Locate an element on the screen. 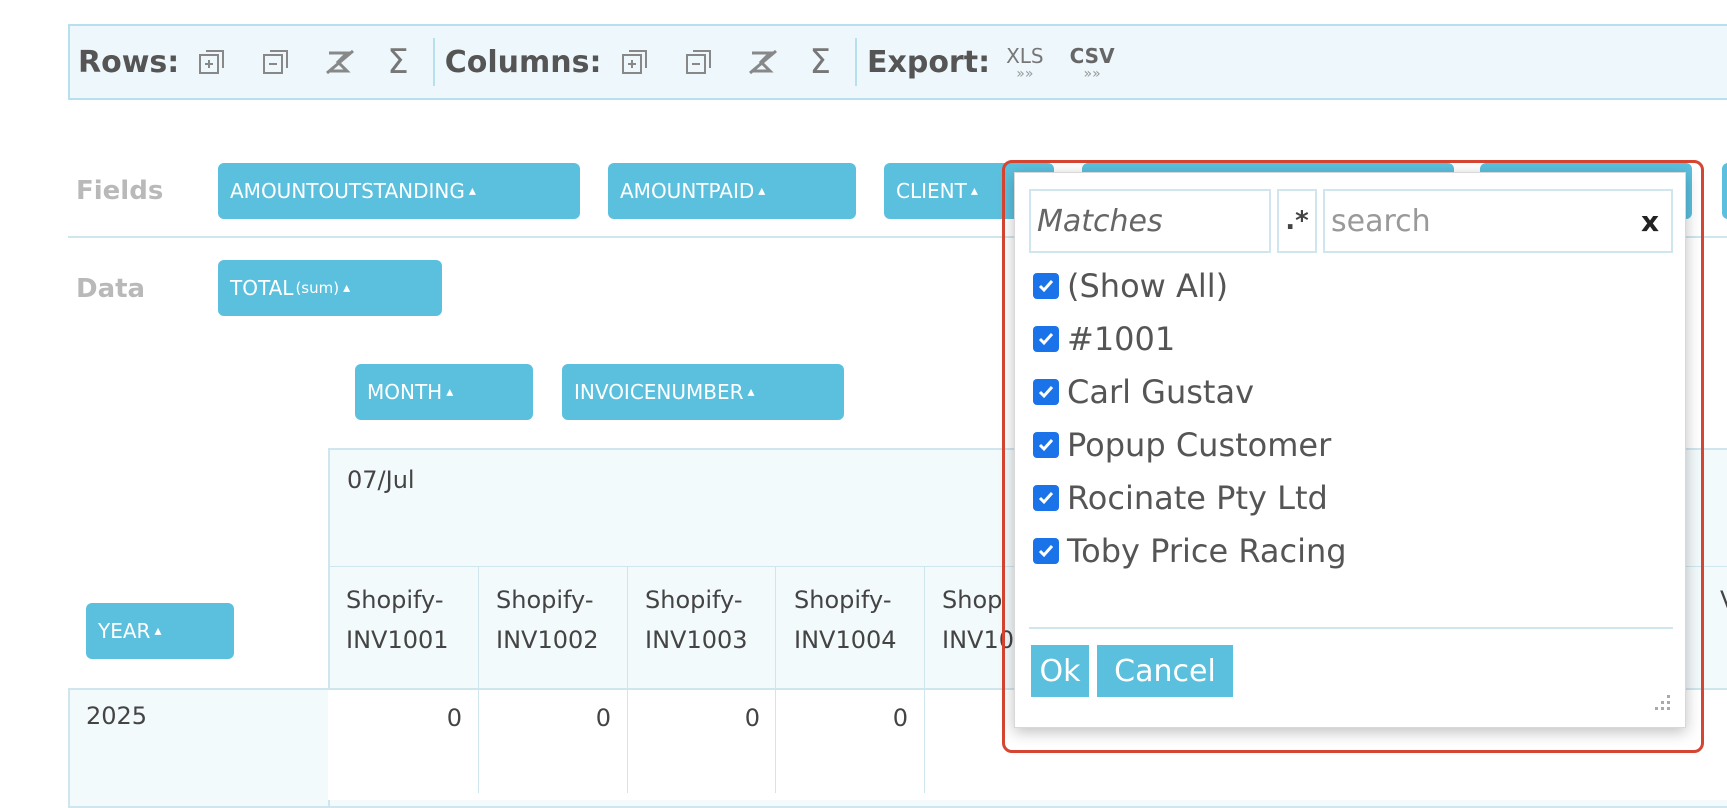 This screenshot has width=1727, height=808. filter-option: Rocinate Pty Ltd is located at coordinates (1180, 498).